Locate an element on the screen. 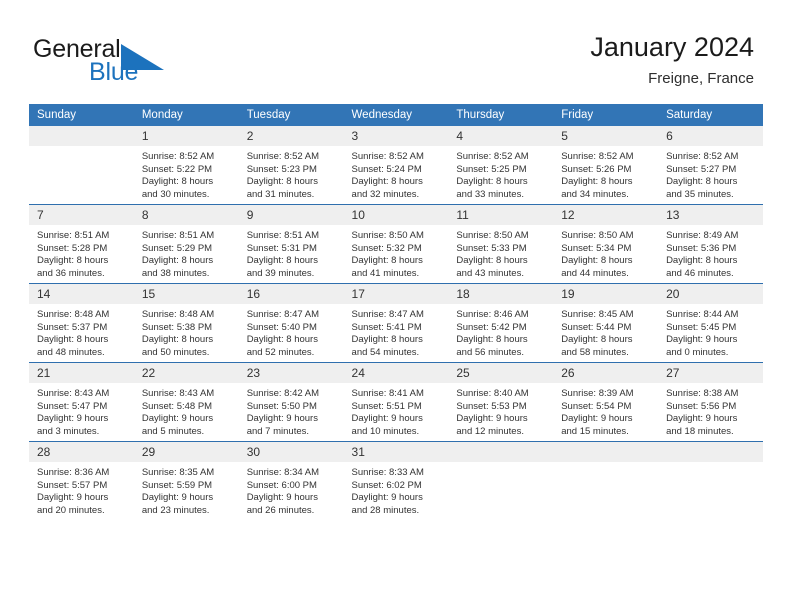 This screenshot has width=792, height=612. daylight-text-line2: and 15 minutes. is located at coordinates (595, 431).